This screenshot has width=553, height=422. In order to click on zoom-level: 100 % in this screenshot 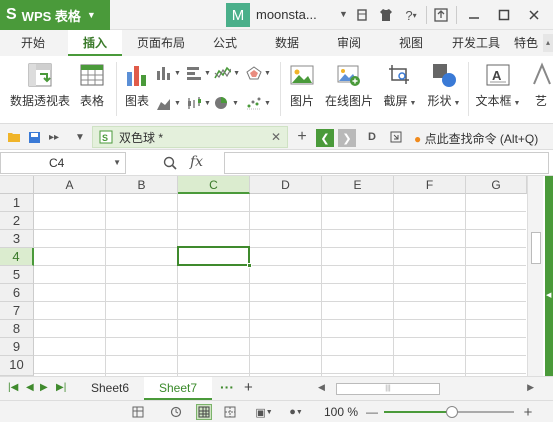, I will do `click(341, 412)`.